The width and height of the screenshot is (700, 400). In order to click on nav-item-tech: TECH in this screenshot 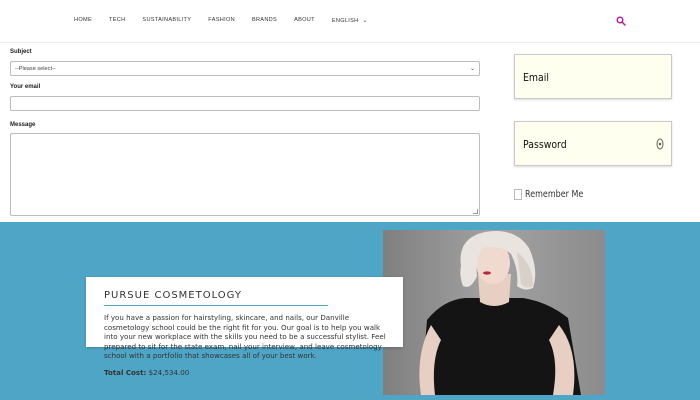, I will do `click(117, 20)`.